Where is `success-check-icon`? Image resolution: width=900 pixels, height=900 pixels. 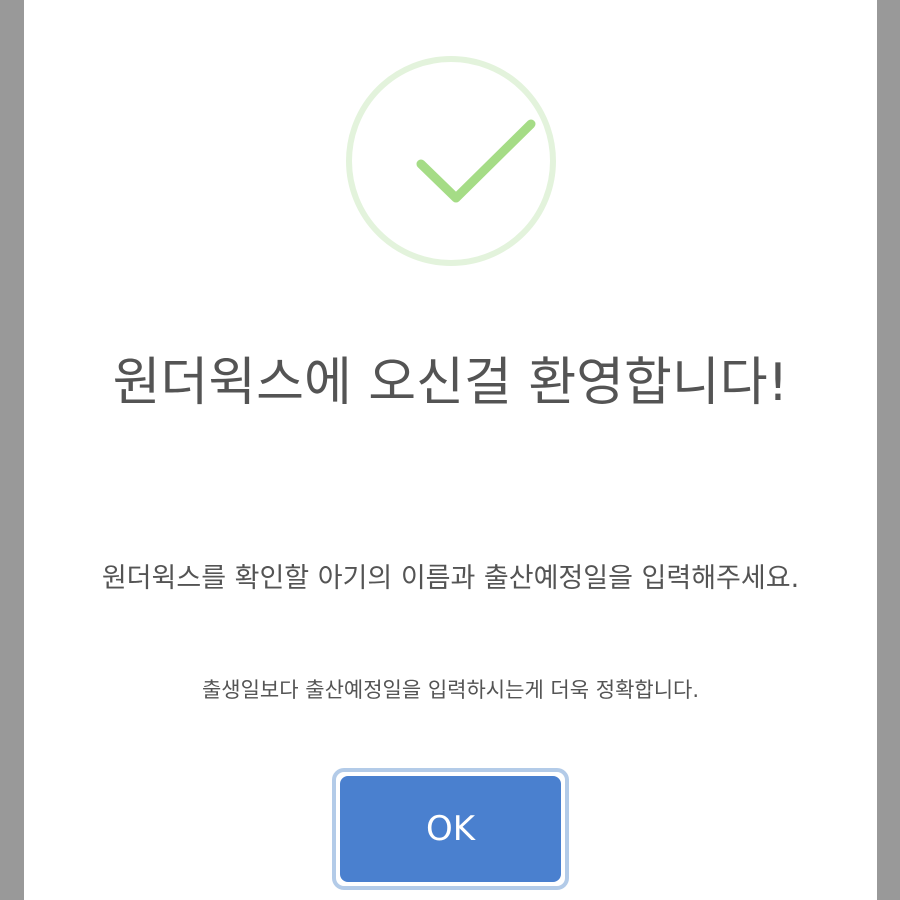
success-check-icon is located at coordinates (451, 161).